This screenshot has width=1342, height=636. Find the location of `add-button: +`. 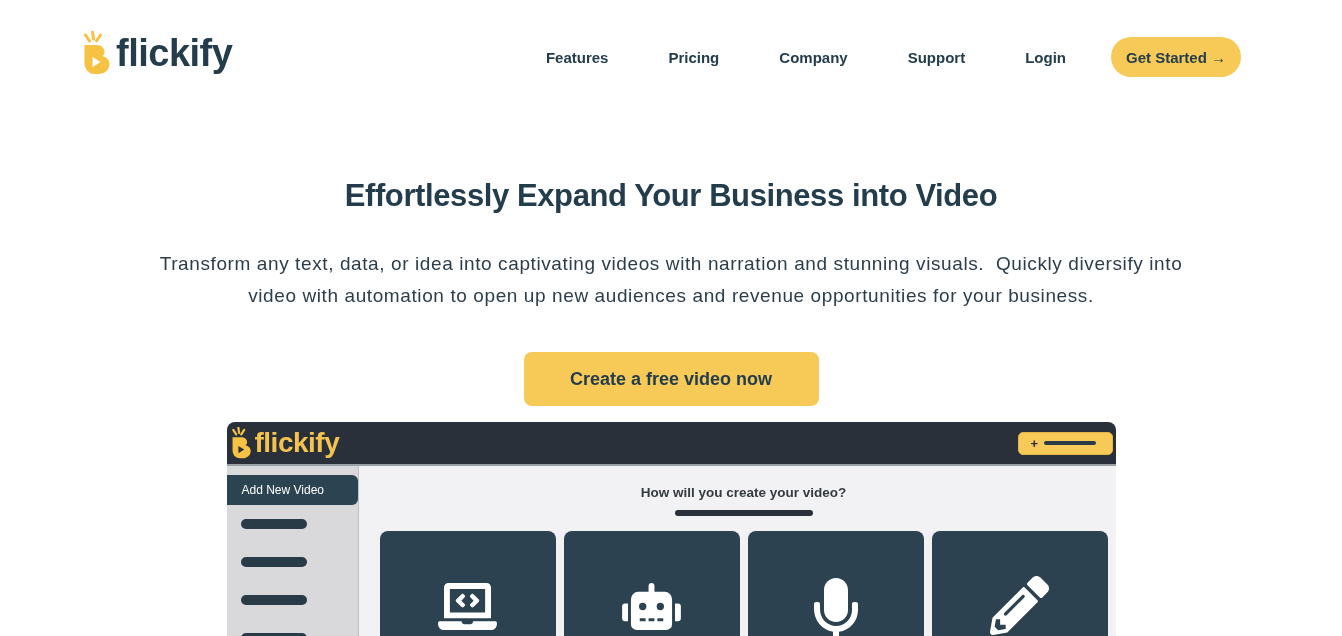

add-button: + is located at coordinates (1065, 443).